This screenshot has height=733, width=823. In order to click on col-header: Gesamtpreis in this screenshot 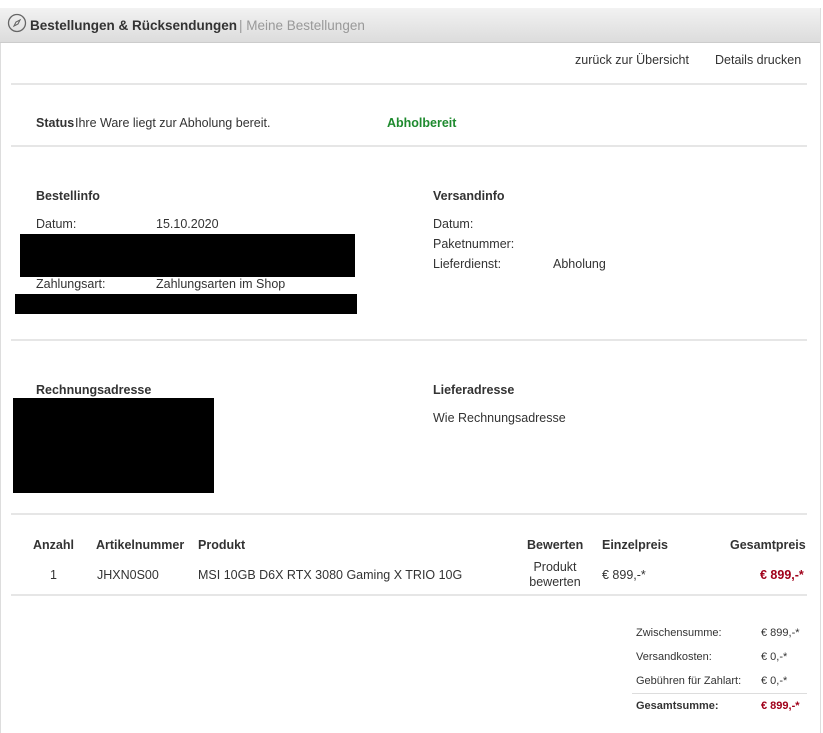, I will do `click(768, 545)`.